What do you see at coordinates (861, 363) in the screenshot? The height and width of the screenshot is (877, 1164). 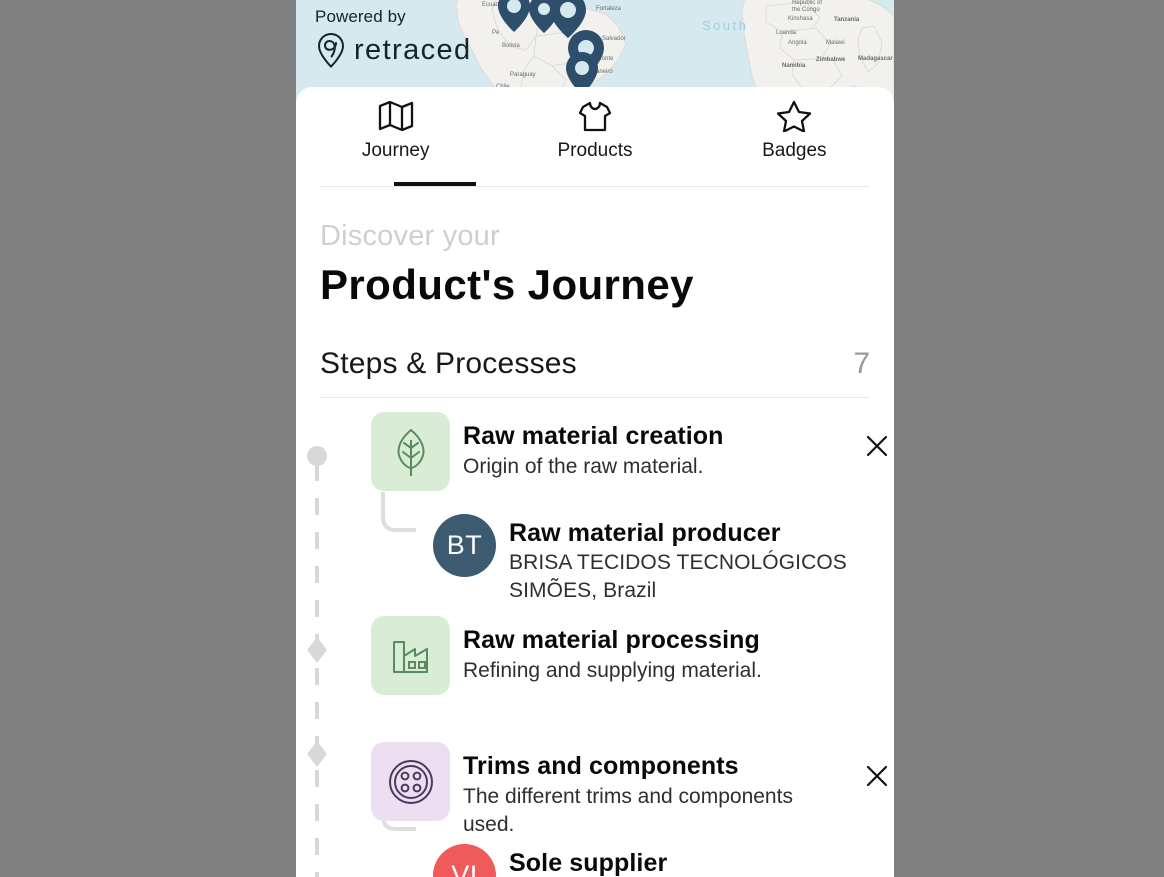 I see `steps-count-badge: 7` at bounding box center [861, 363].